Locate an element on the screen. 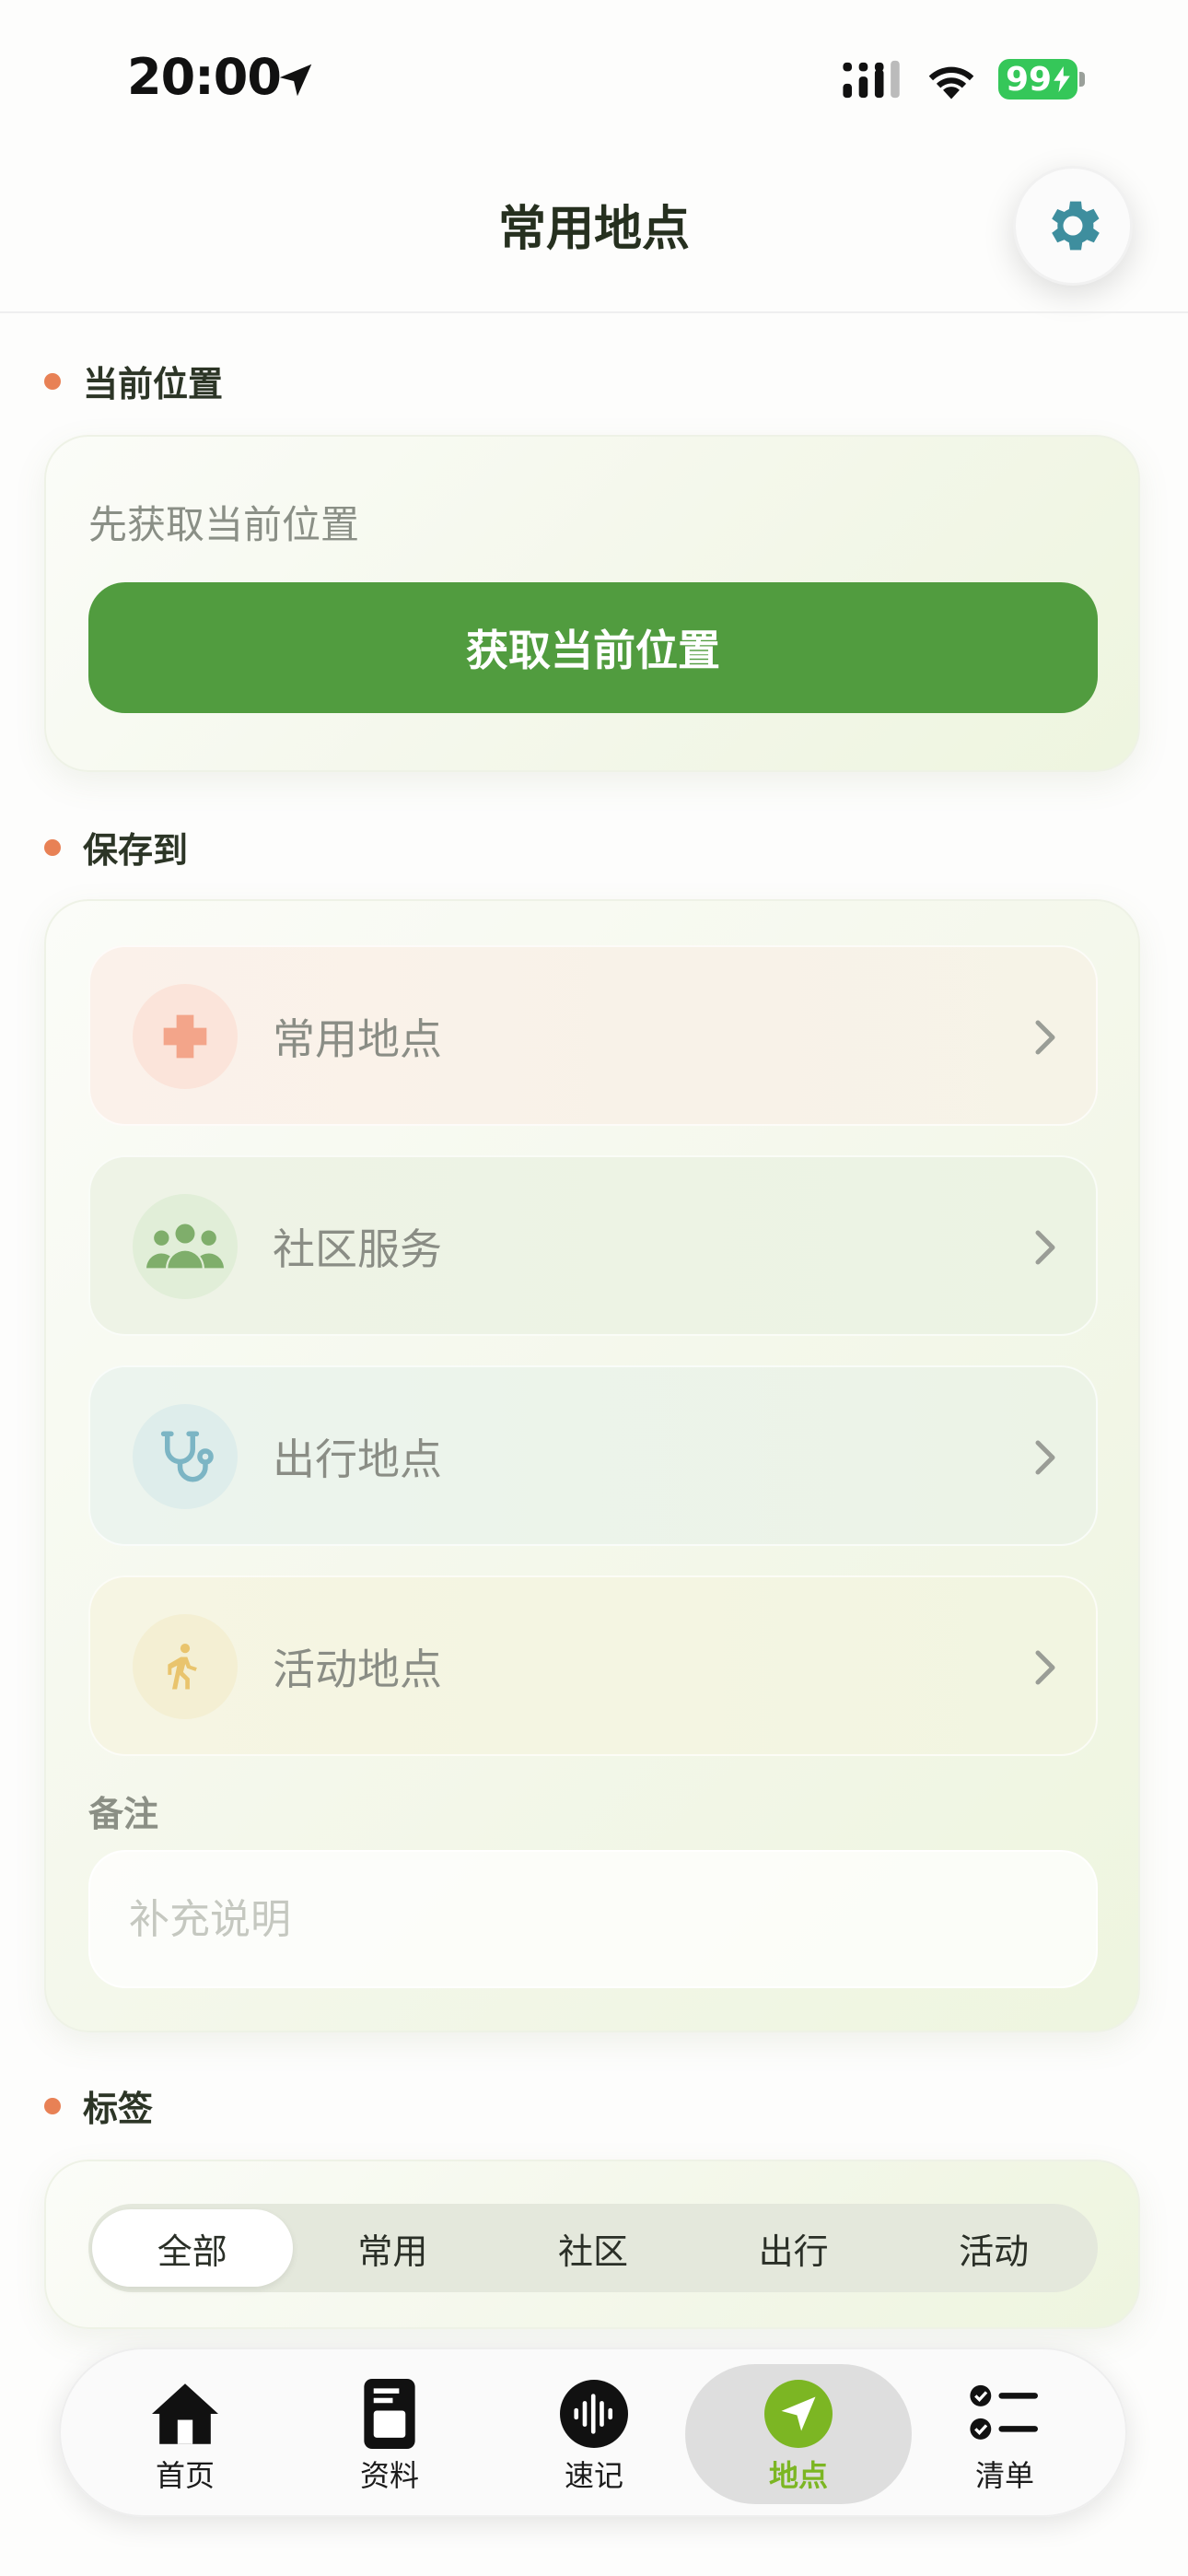 This screenshot has width=1188, height=2576. destination-label: 常用地点 is located at coordinates (357, 1039).